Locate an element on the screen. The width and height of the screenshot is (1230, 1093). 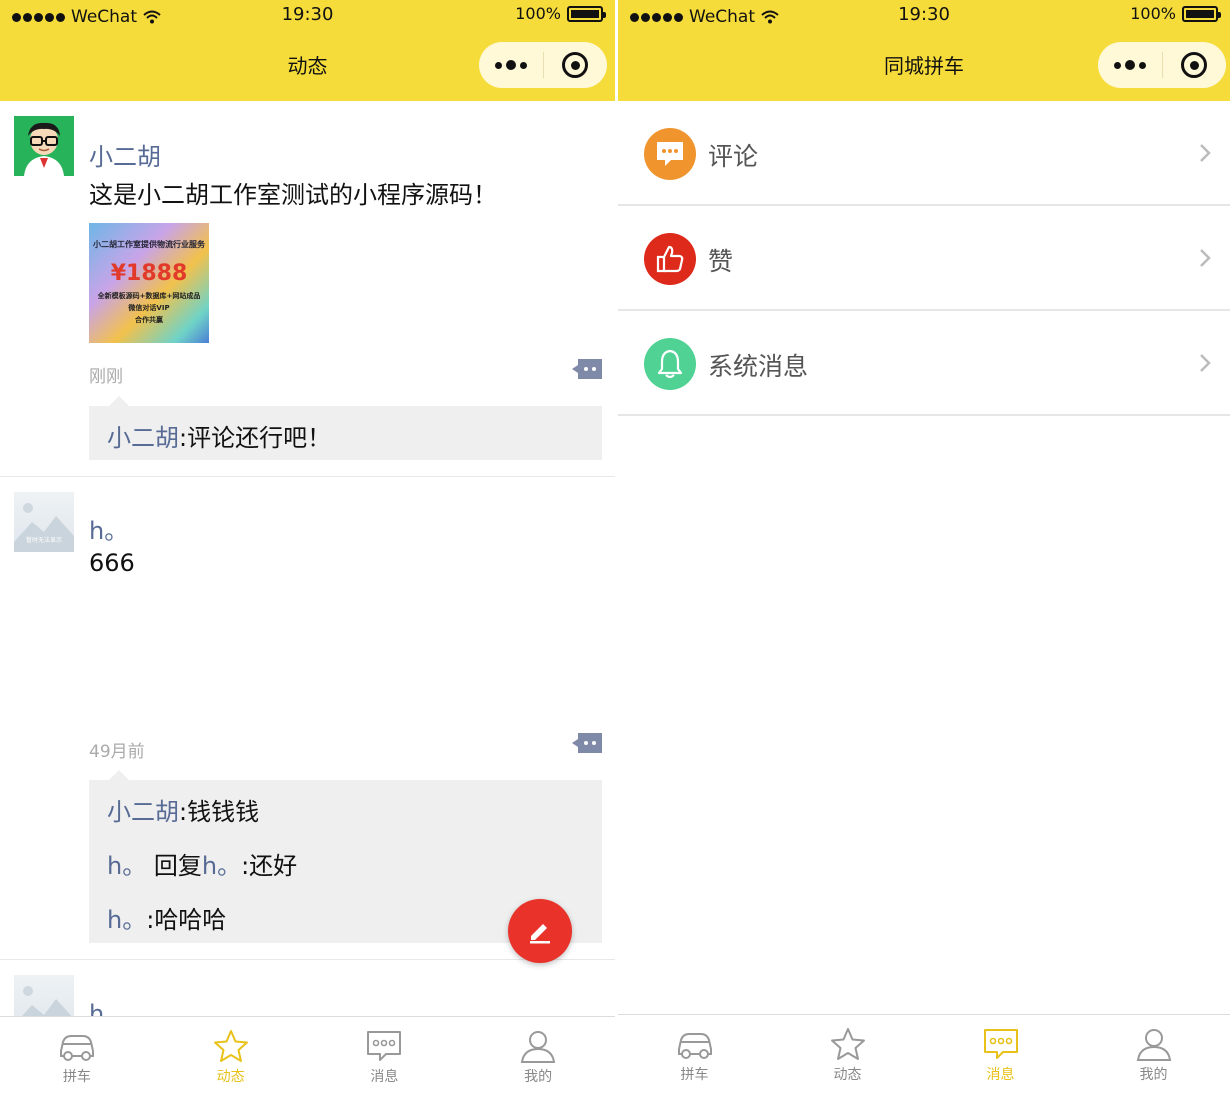
post-text: 这是小二胡工作室测试的小程序源码！ is located at coordinates (293, 195).